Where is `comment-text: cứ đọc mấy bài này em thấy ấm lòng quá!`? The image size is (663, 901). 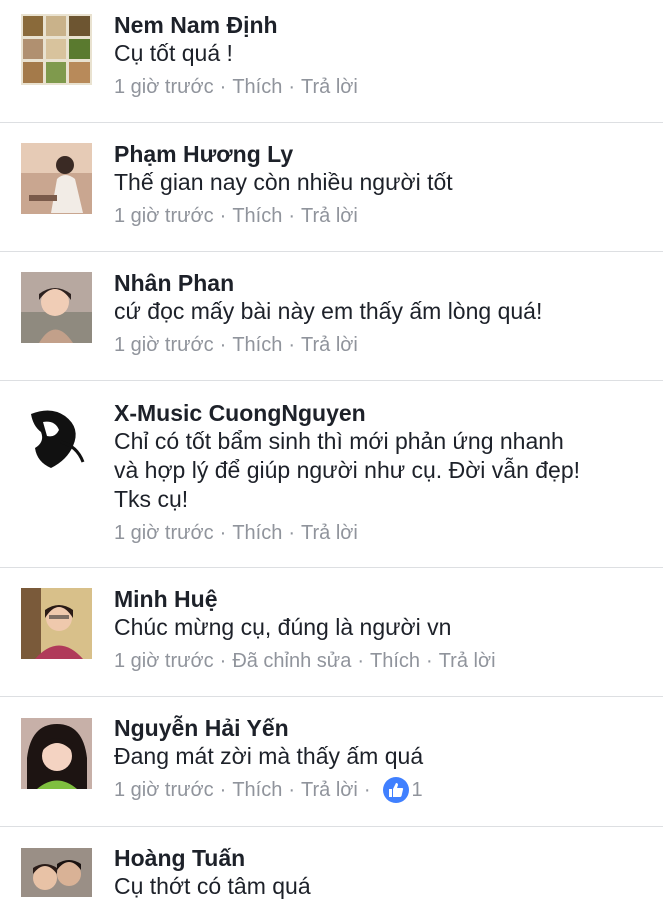
comment-text: cứ đọc mấy bài này em thấy ấm lòng quá! is located at coordinates (328, 311).